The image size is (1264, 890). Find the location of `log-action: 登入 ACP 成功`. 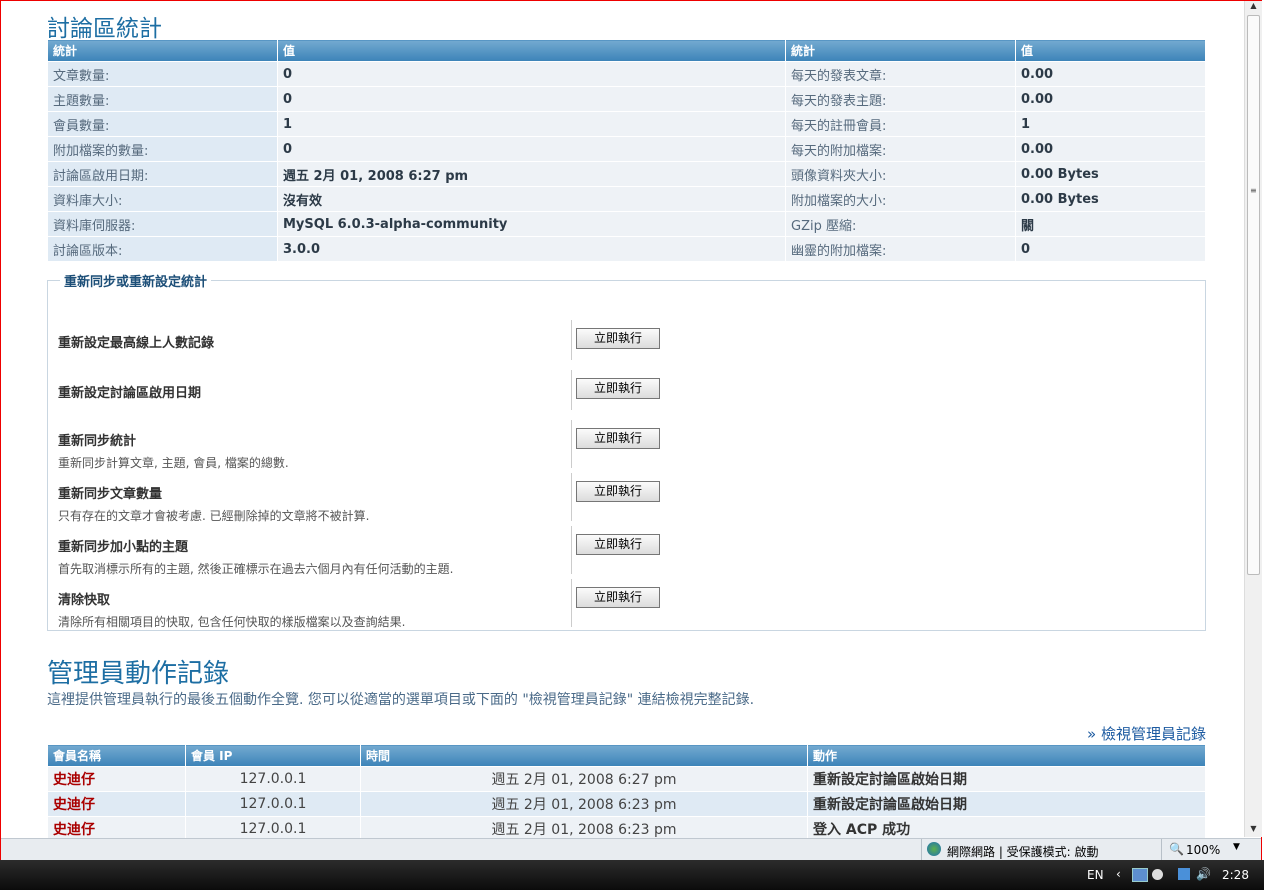

log-action: 登入 ACP 成功 is located at coordinates (1006, 827).